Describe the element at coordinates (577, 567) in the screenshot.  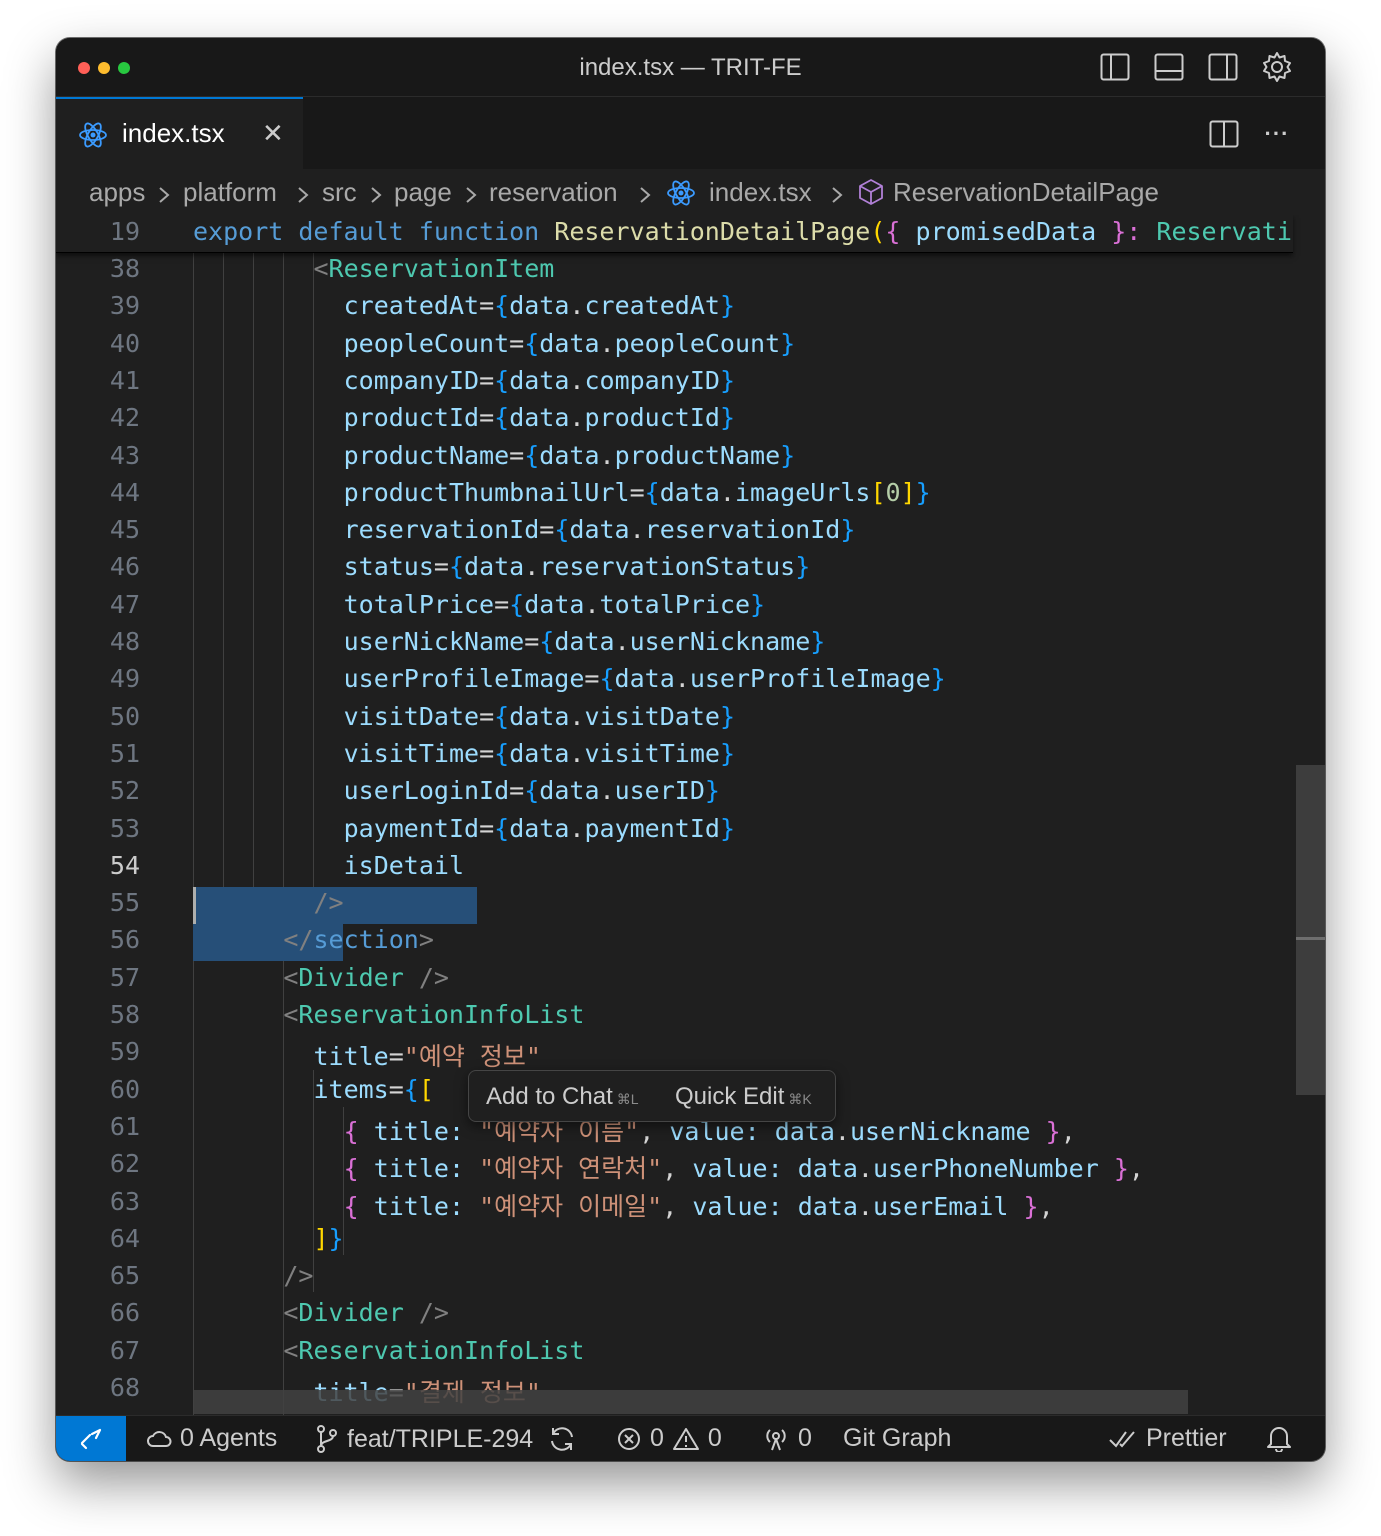
I see `code-line: status={data.reservationStatus}` at that location.